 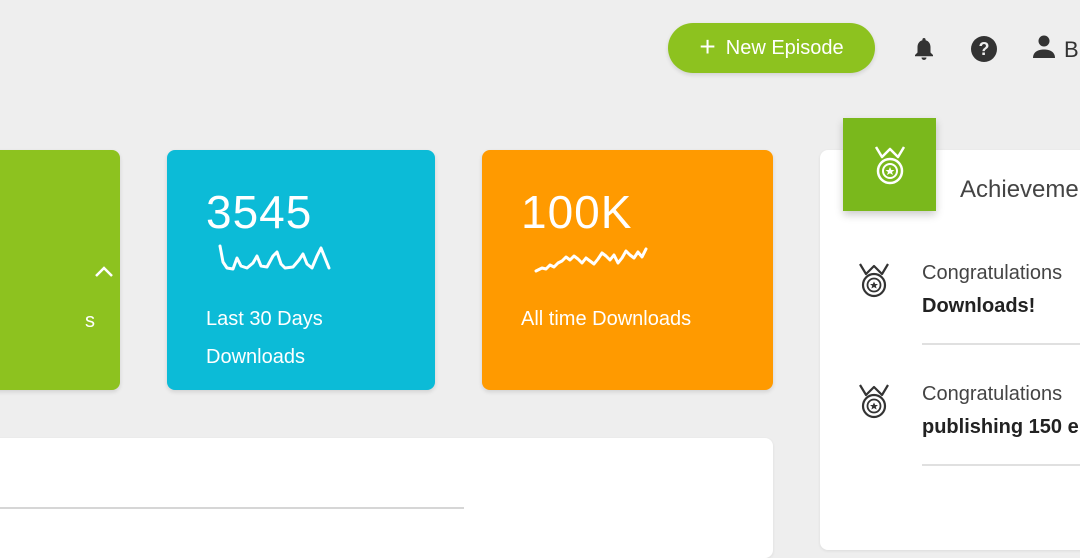 I want to click on alltime-value: 100K, so click(x=577, y=212).